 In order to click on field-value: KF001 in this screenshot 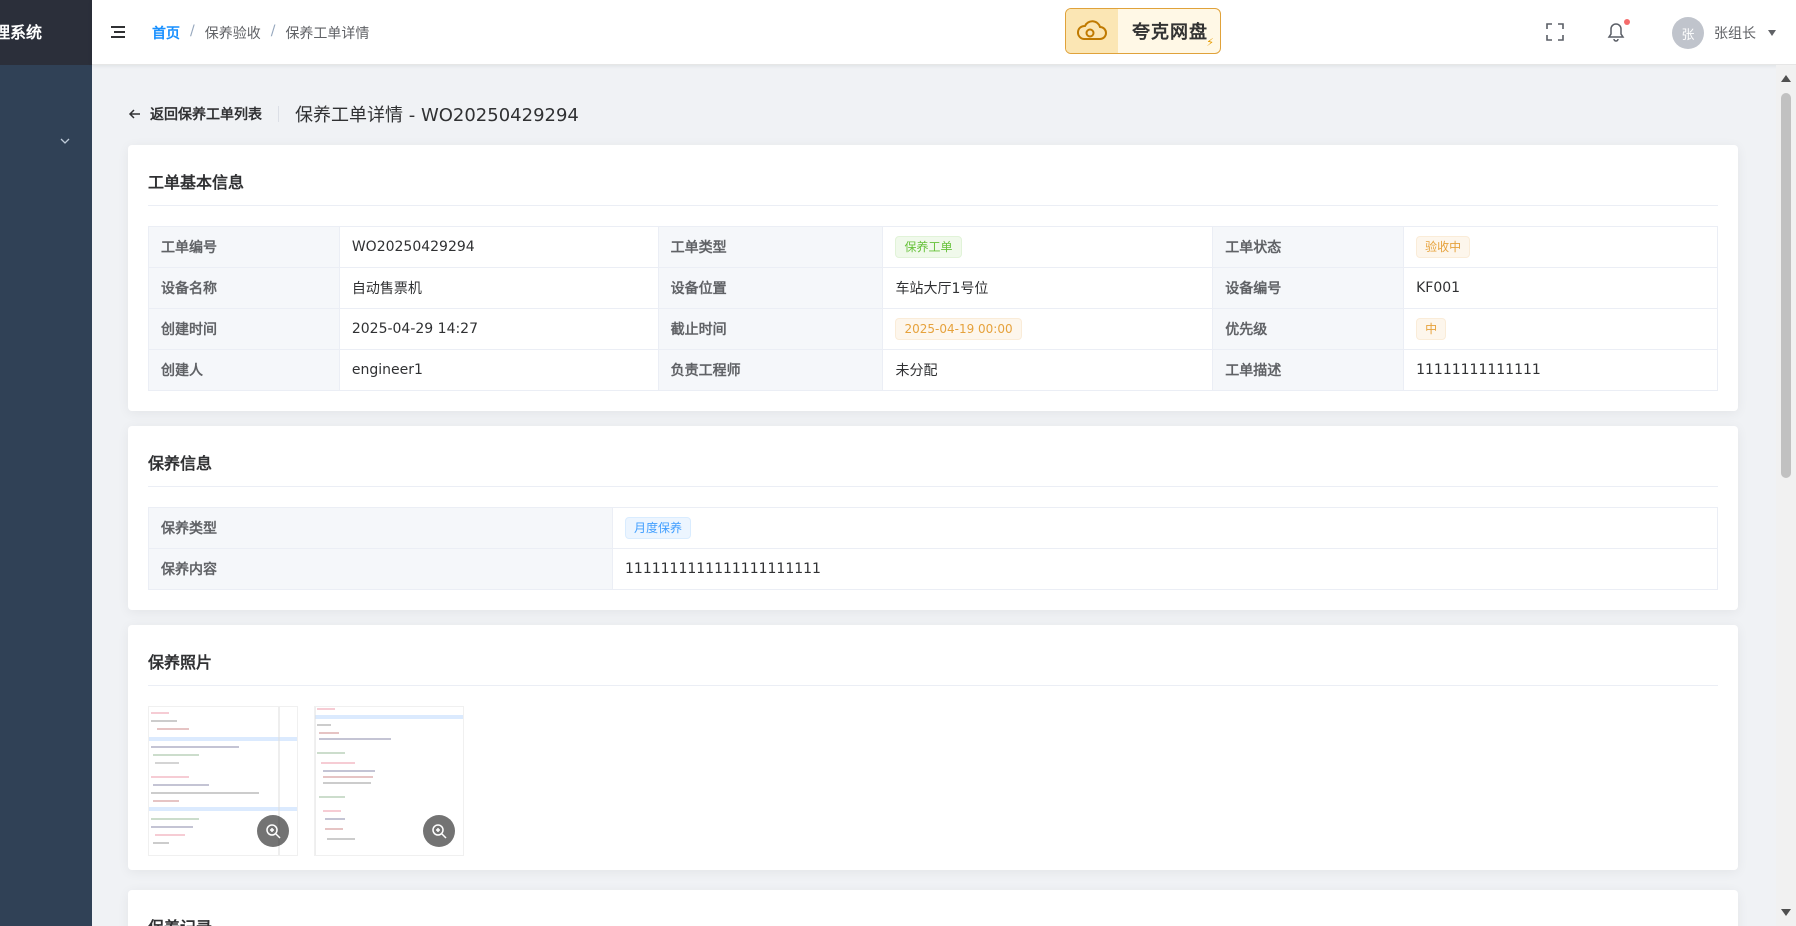, I will do `click(1560, 288)`.